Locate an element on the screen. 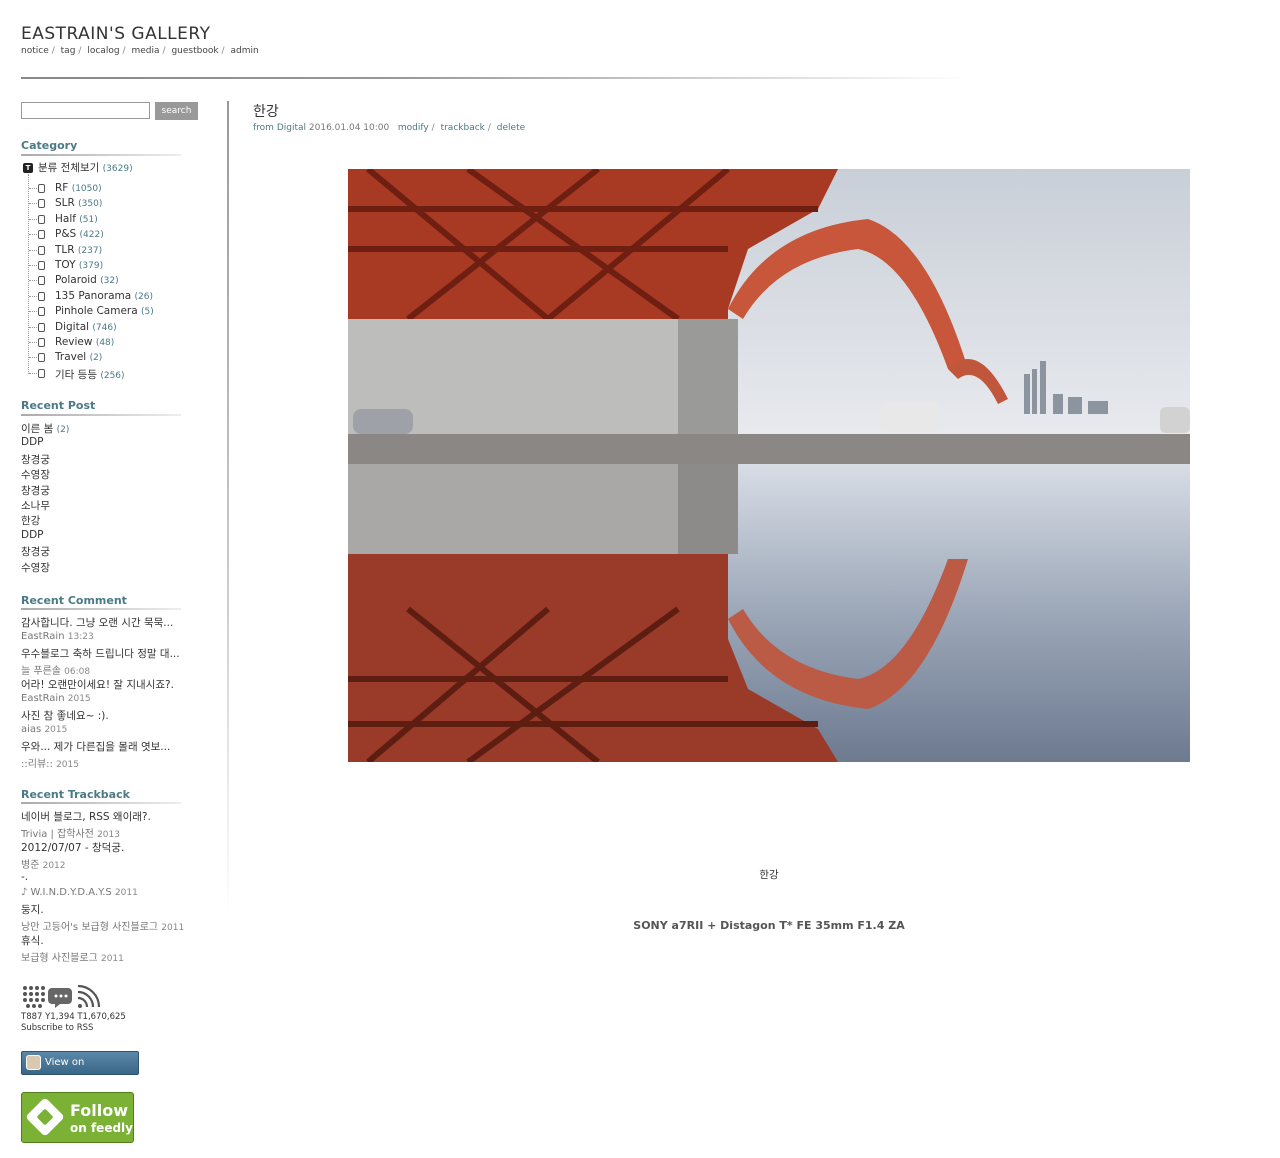  recent-trackback-text: 2012/07/07 - 창덕궁. is located at coordinates (72, 847).